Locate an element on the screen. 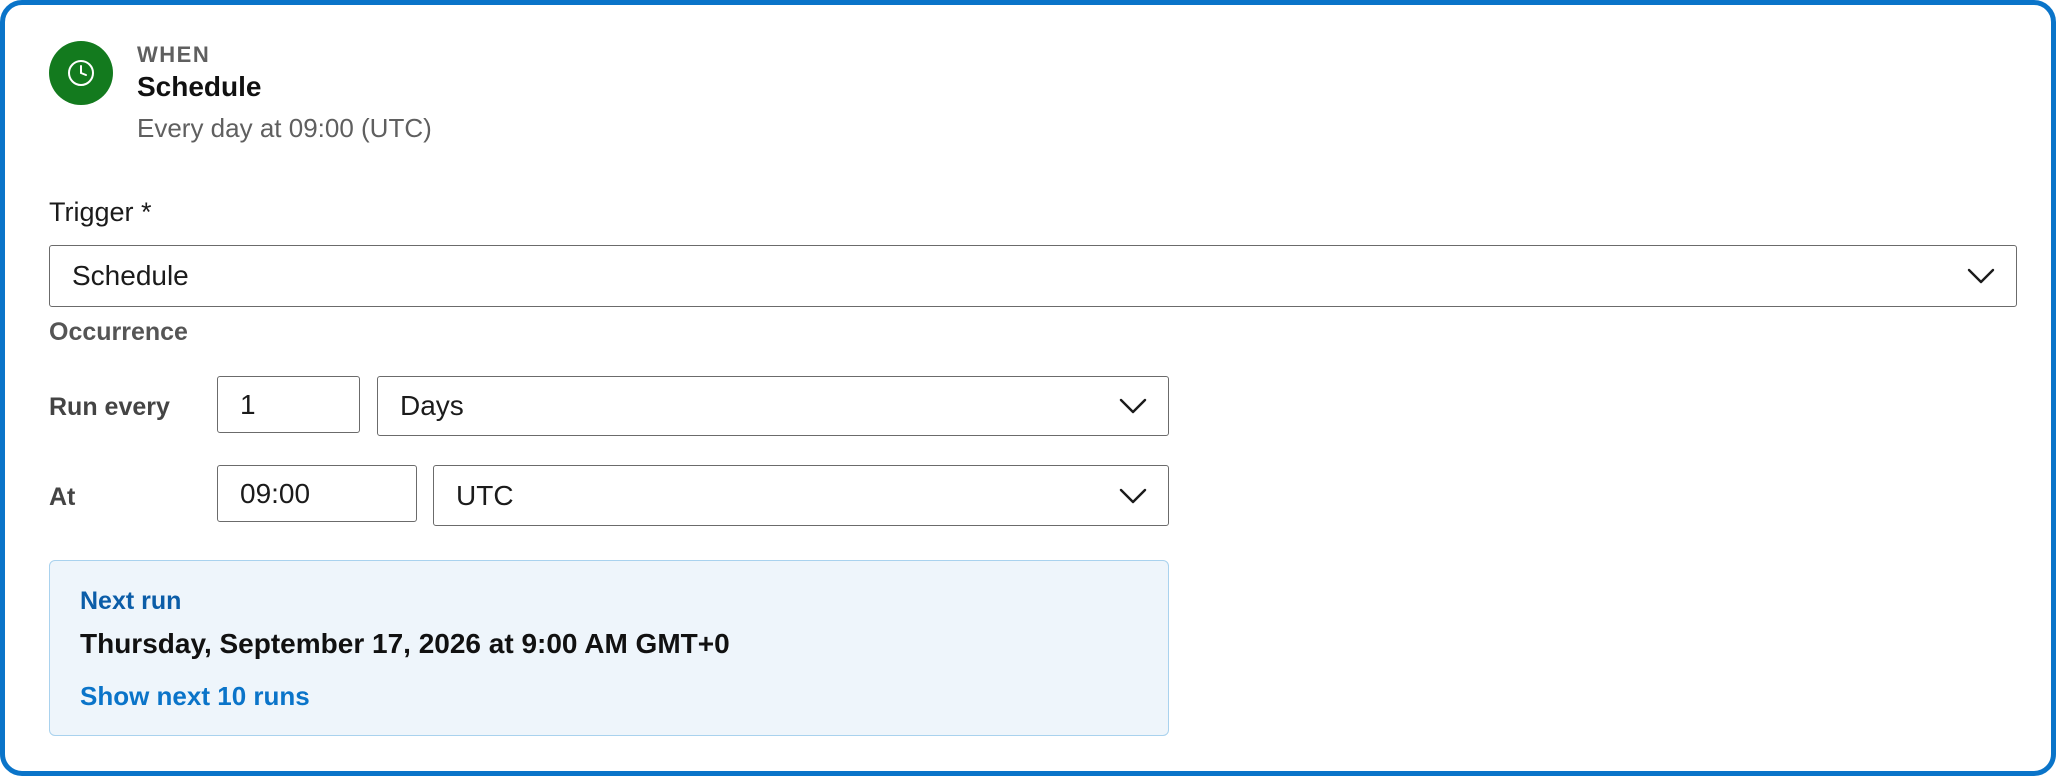 The height and width of the screenshot is (776, 2056). interval-unit-select: Days is located at coordinates (773, 406).